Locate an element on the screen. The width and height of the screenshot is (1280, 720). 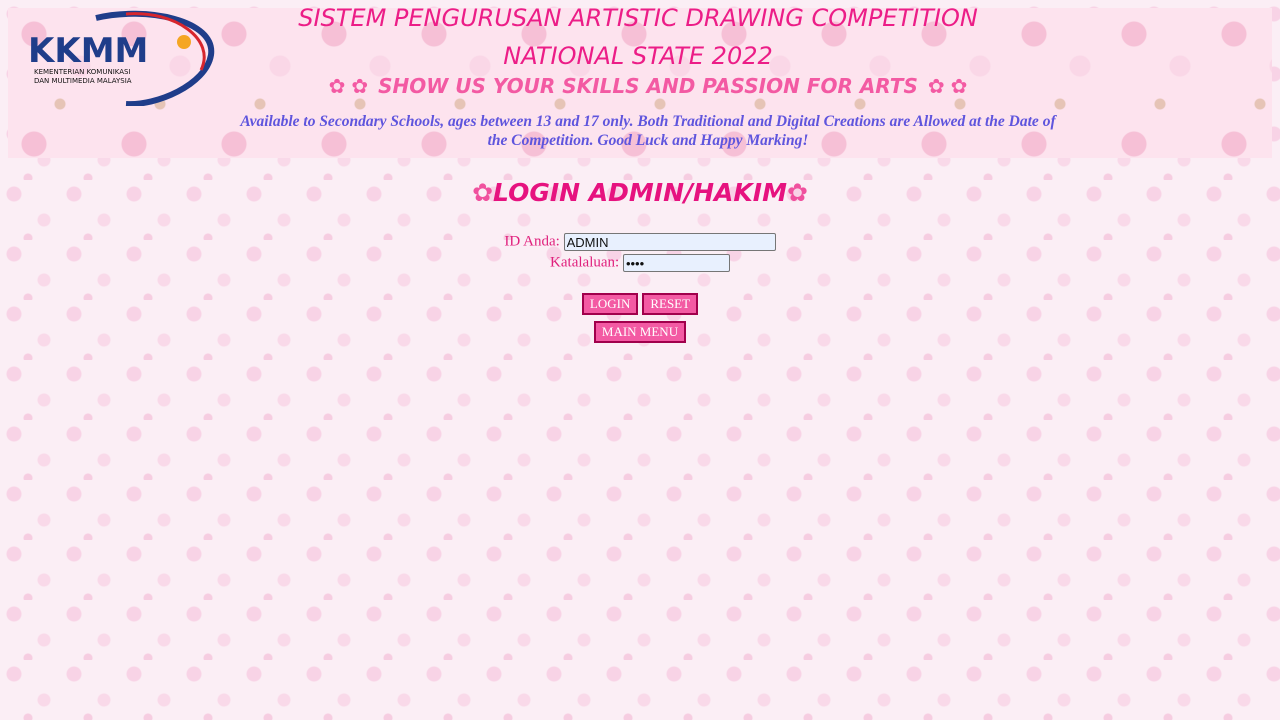
menu-buttons: MAIN MENU is located at coordinates (640, 332).